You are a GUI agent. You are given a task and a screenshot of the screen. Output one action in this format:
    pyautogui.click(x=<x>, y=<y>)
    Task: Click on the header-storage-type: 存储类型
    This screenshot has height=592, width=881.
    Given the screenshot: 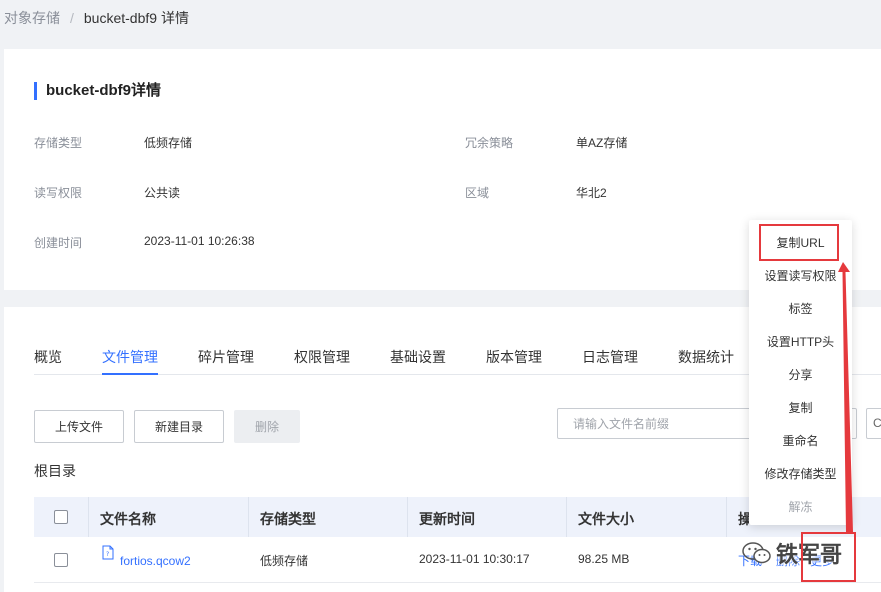 What is the action you would take?
    pyautogui.click(x=288, y=519)
    